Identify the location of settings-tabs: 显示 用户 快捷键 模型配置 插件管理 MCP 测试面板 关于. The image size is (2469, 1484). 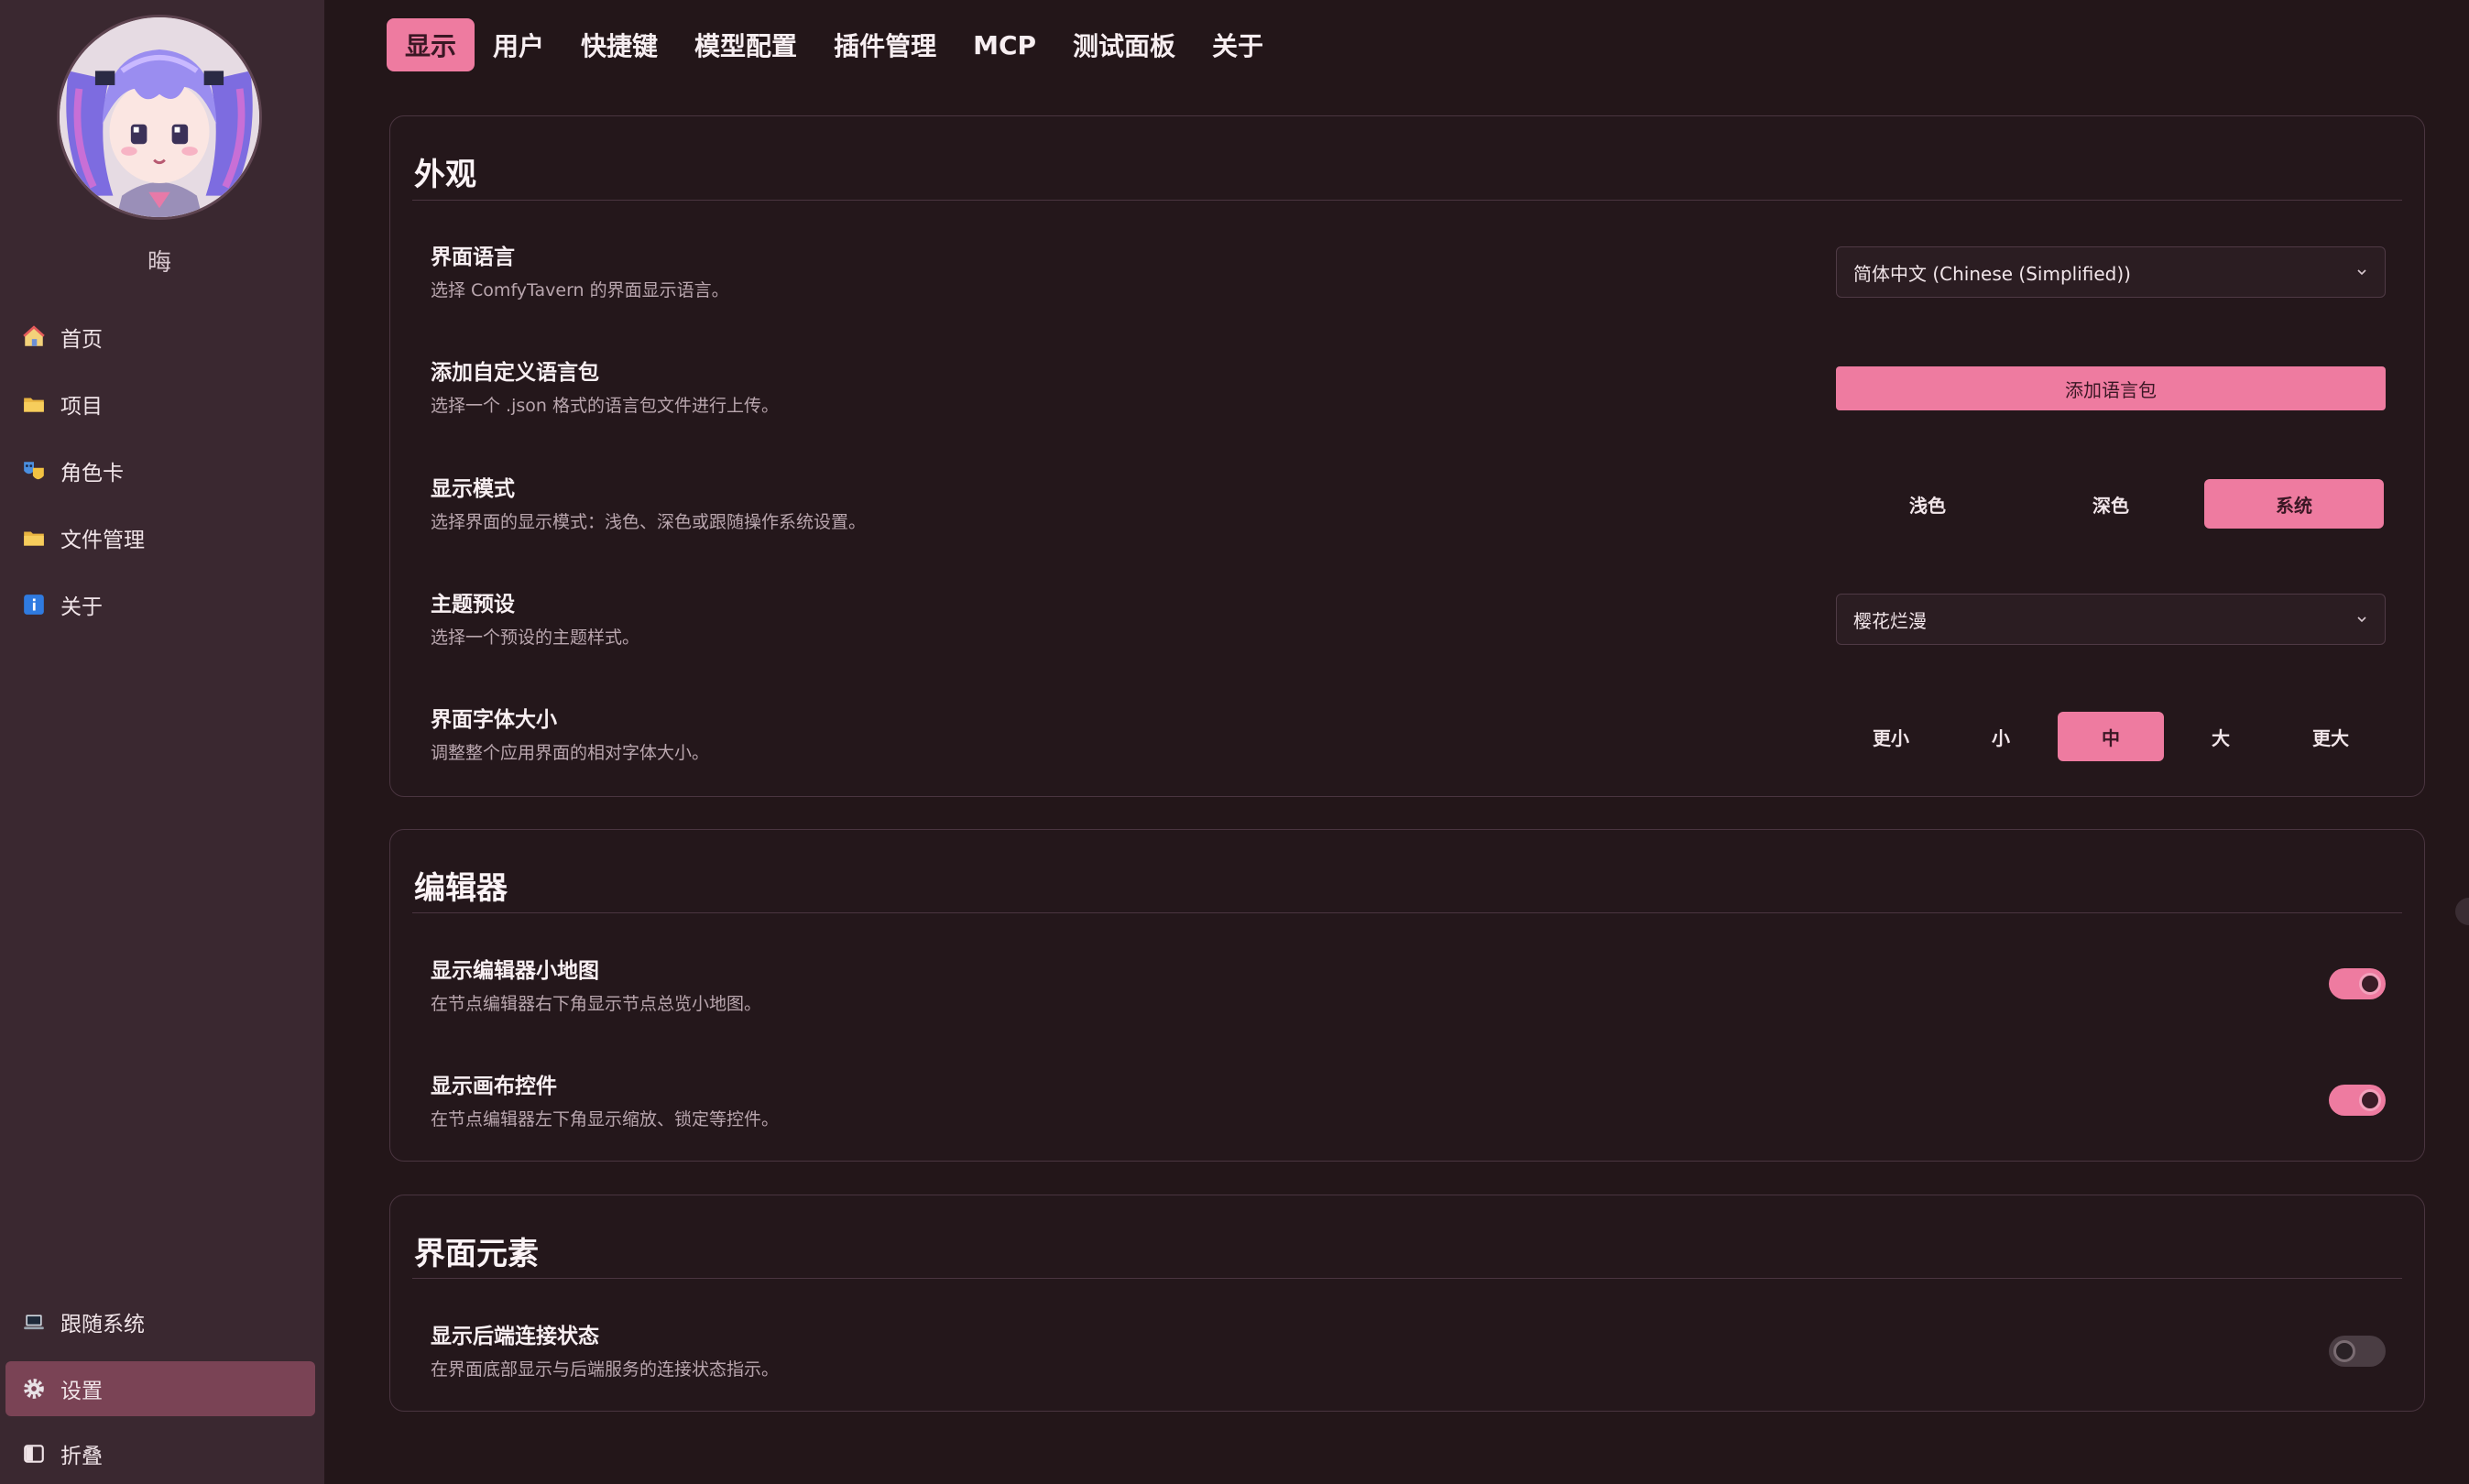
(834, 44).